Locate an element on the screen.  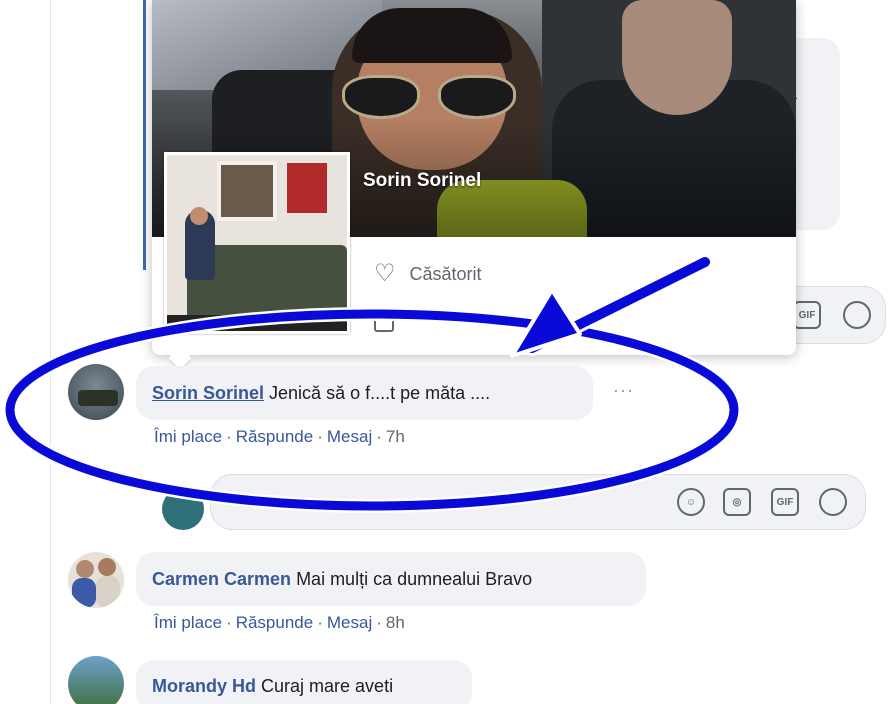
comment-actions: Îmi place · Răspunde · Mesaj · 7h is located at coordinates (279, 436).